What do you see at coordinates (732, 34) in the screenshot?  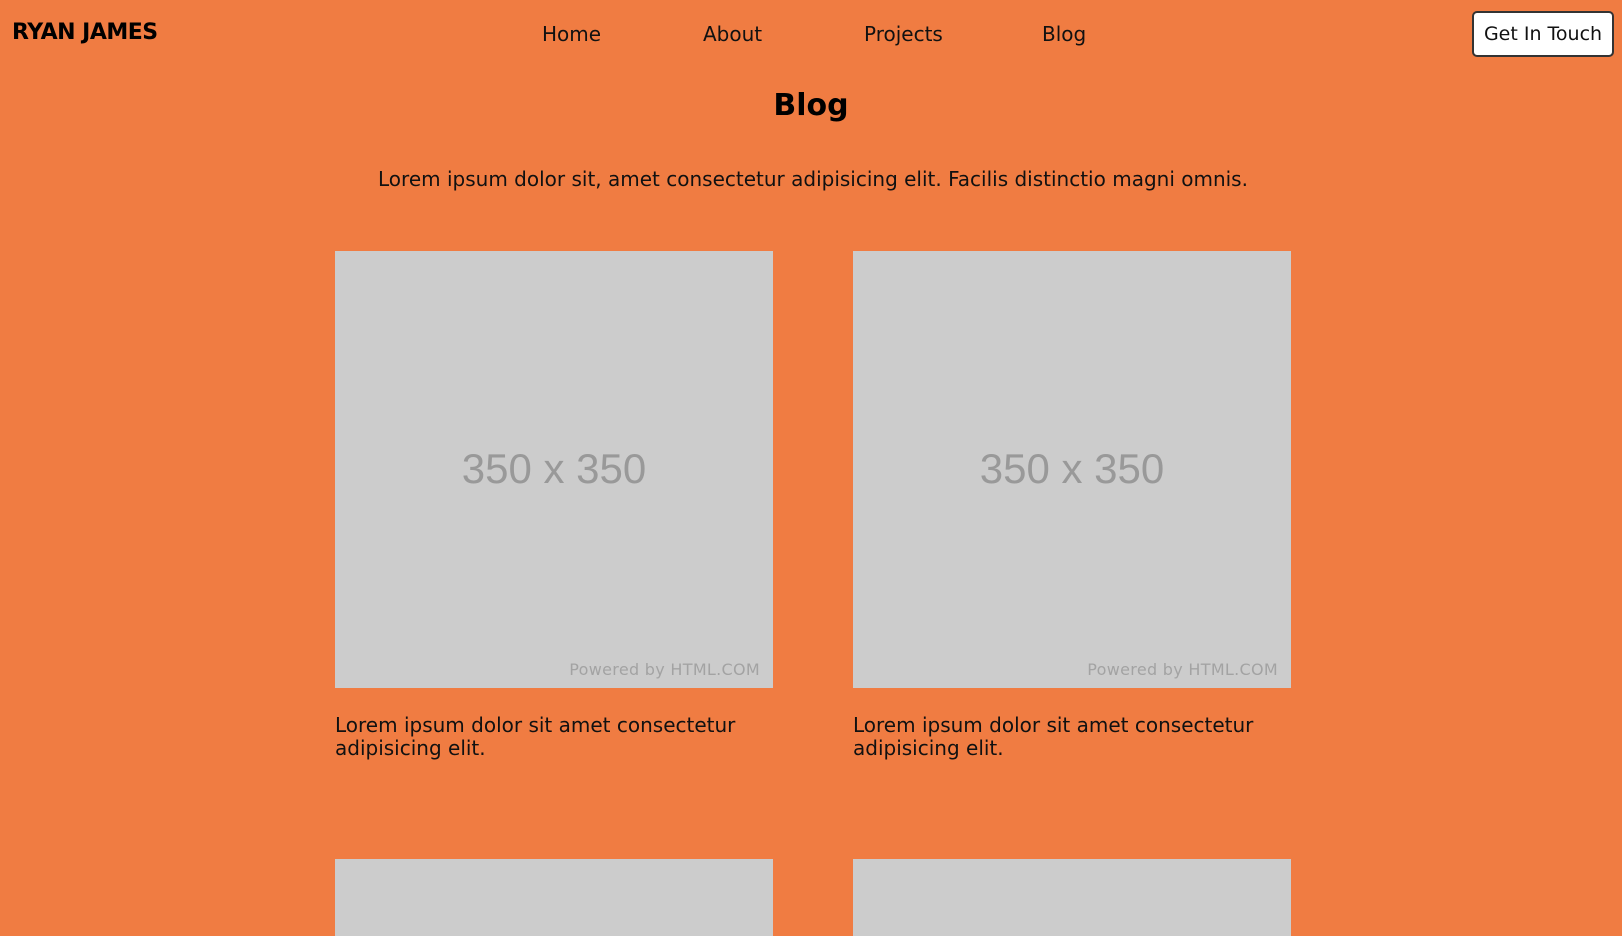 I see `nav-about-link: About` at bounding box center [732, 34].